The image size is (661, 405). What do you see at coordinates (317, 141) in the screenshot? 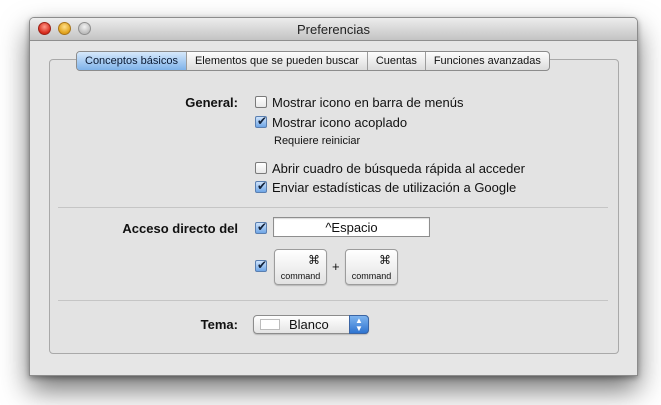
I see `restart-required-note: Requiere reiniciar` at bounding box center [317, 141].